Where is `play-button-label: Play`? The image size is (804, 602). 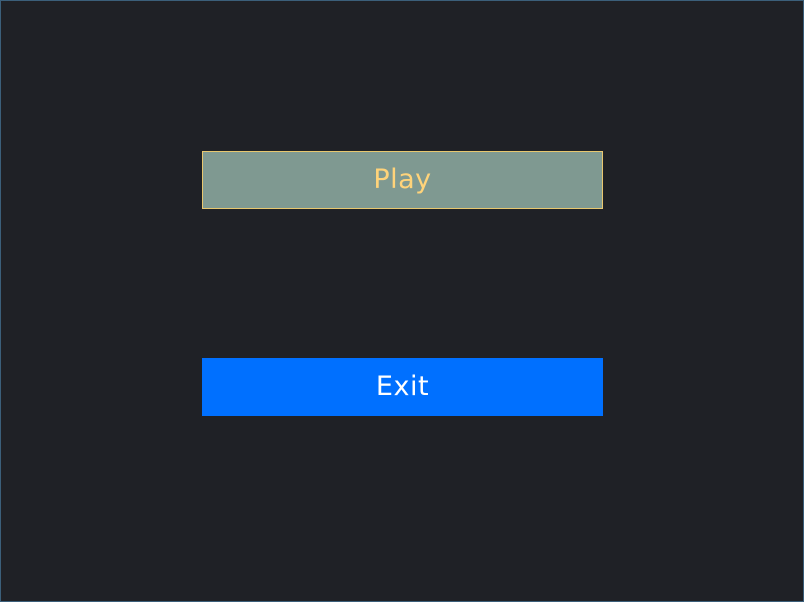
play-button-label: Play is located at coordinates (402, 179).